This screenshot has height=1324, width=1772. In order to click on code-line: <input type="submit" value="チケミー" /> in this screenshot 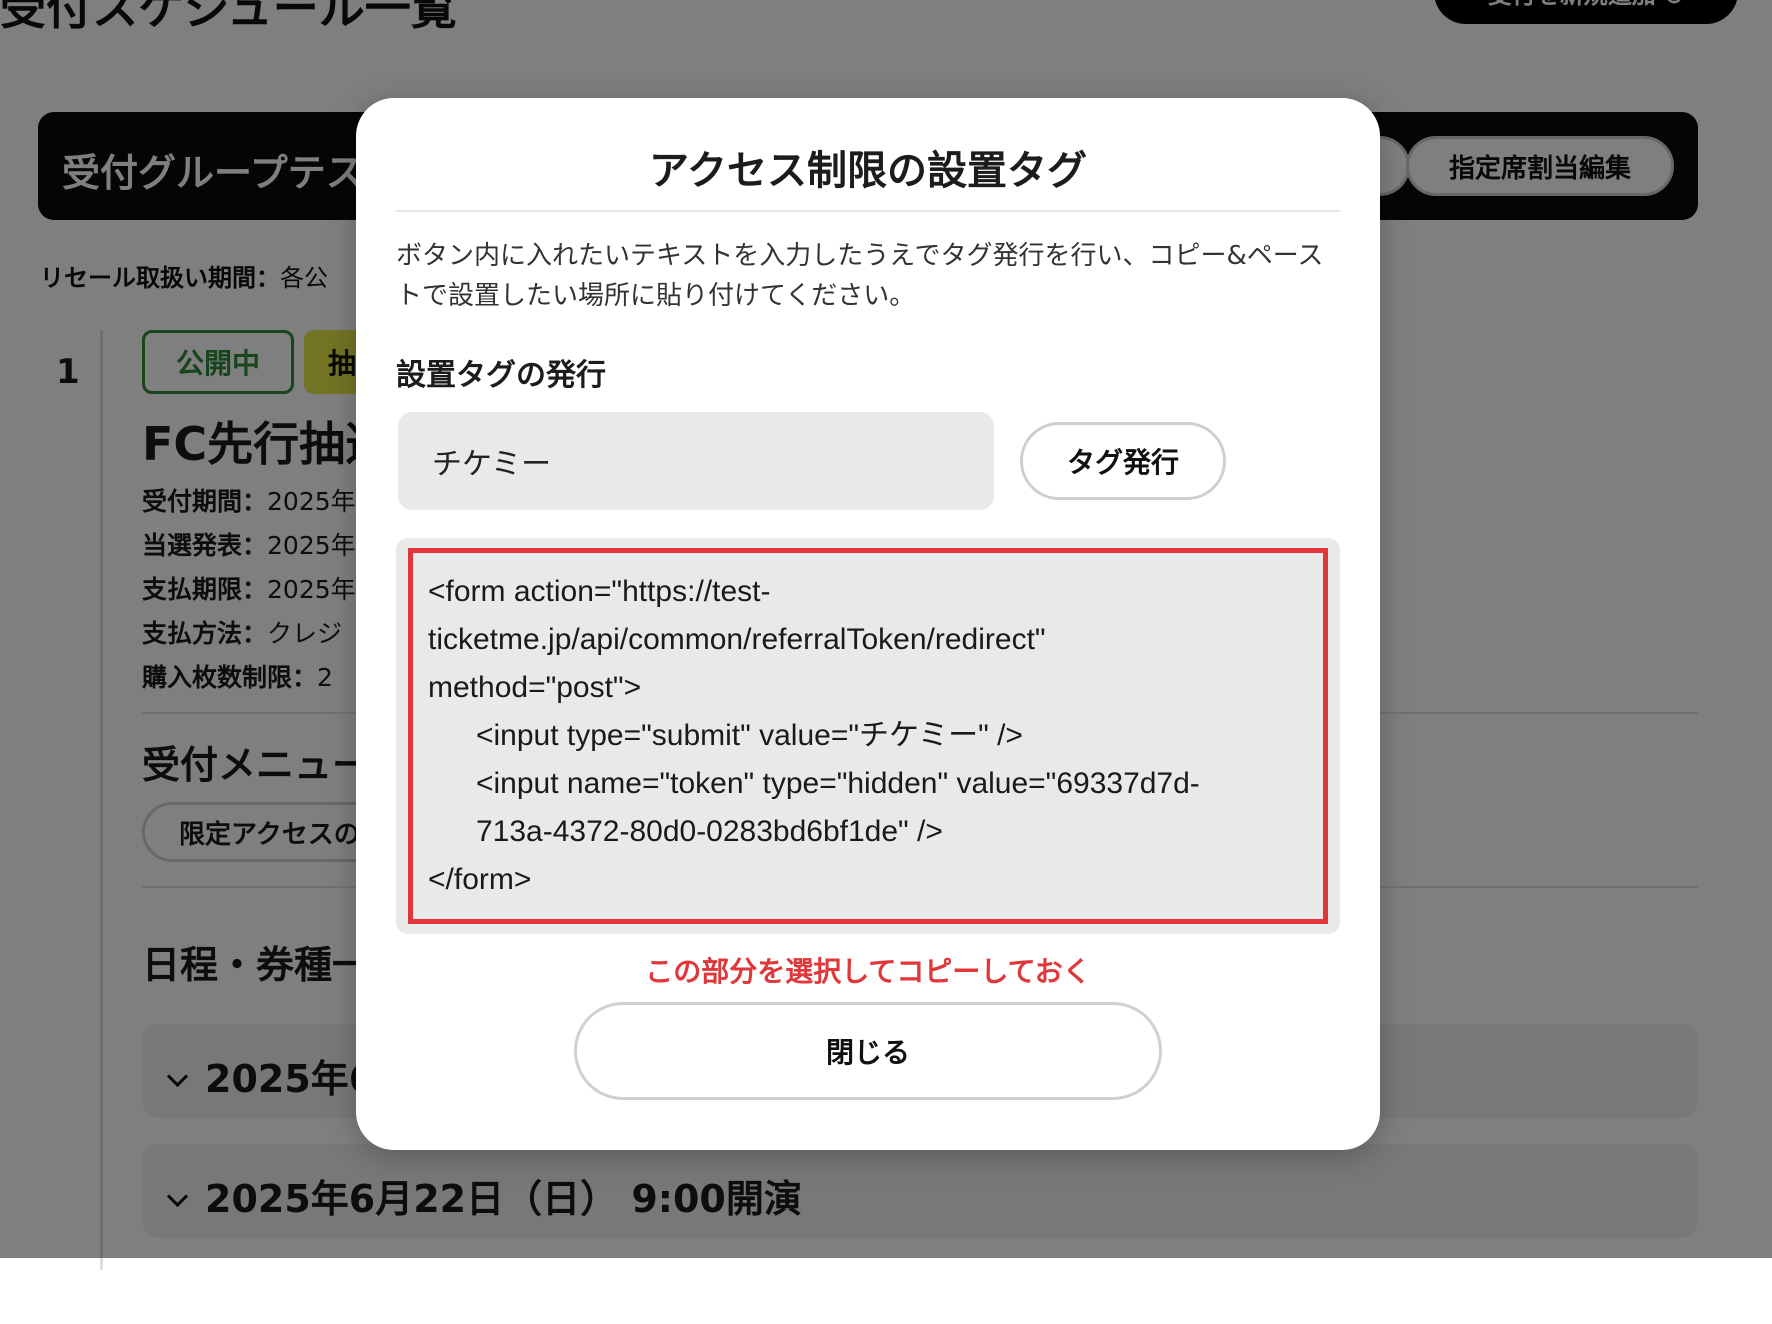, I will do `click(749, 735)`.